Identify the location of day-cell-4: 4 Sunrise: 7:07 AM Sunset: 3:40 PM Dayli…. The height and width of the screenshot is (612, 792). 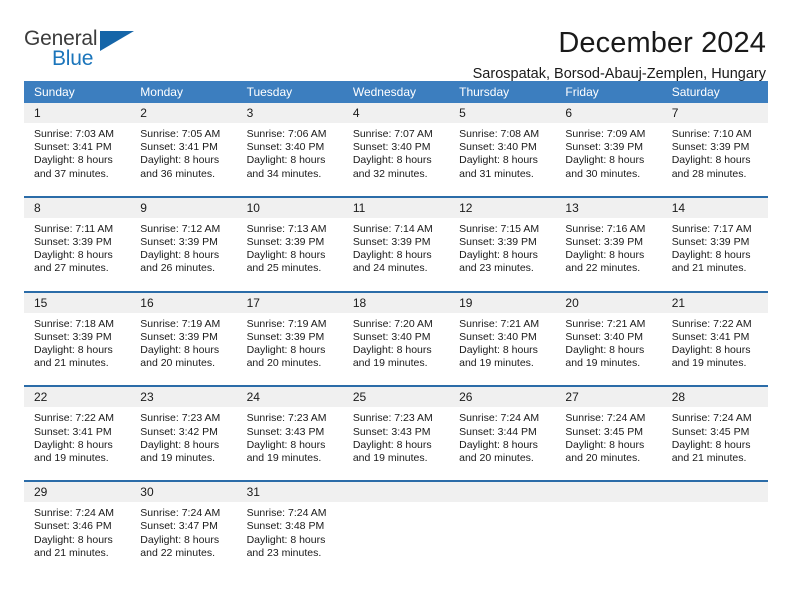
(396, 145).